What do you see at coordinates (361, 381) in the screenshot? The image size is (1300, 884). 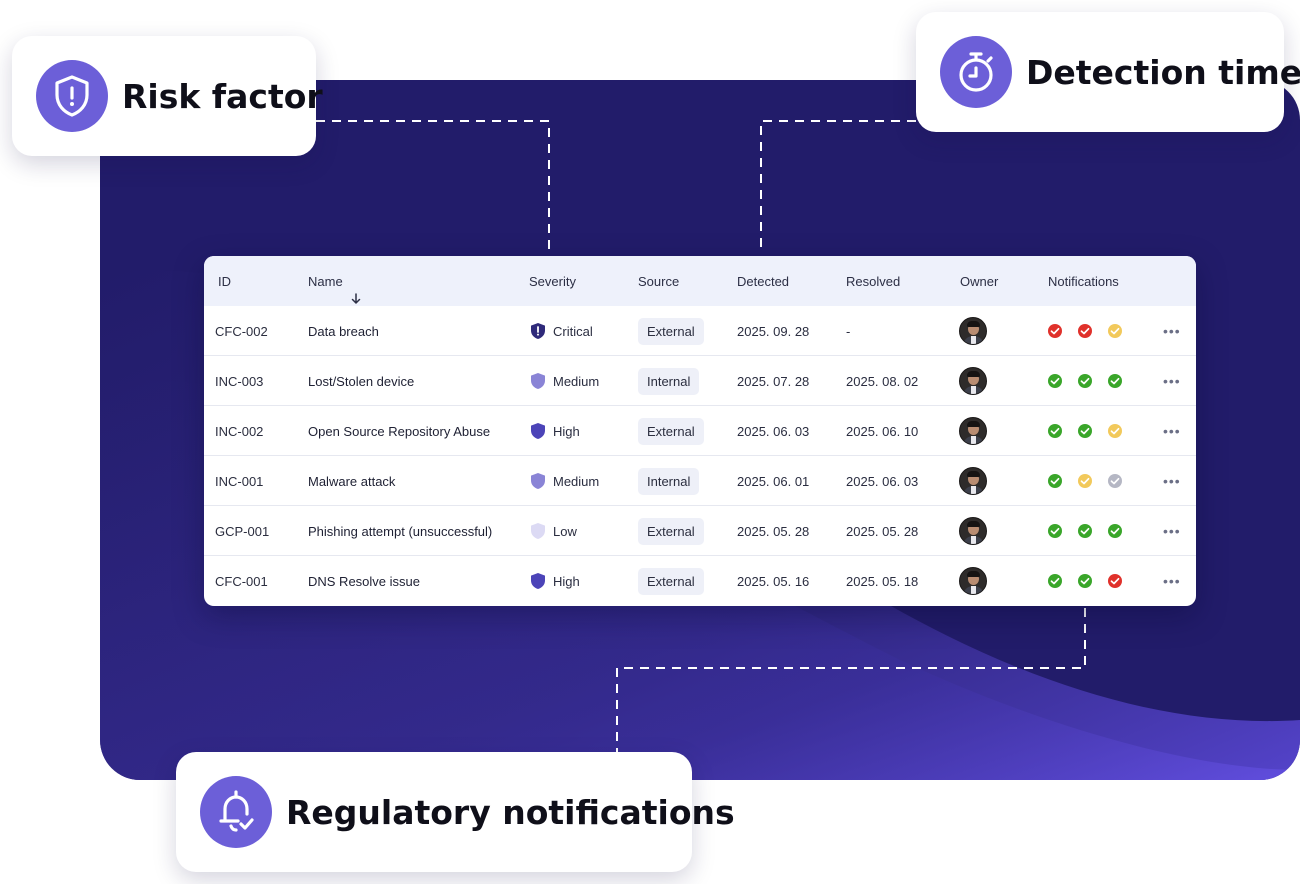 I see `cell-name: Lost/Stolen device` at bounding box center [361, 381].